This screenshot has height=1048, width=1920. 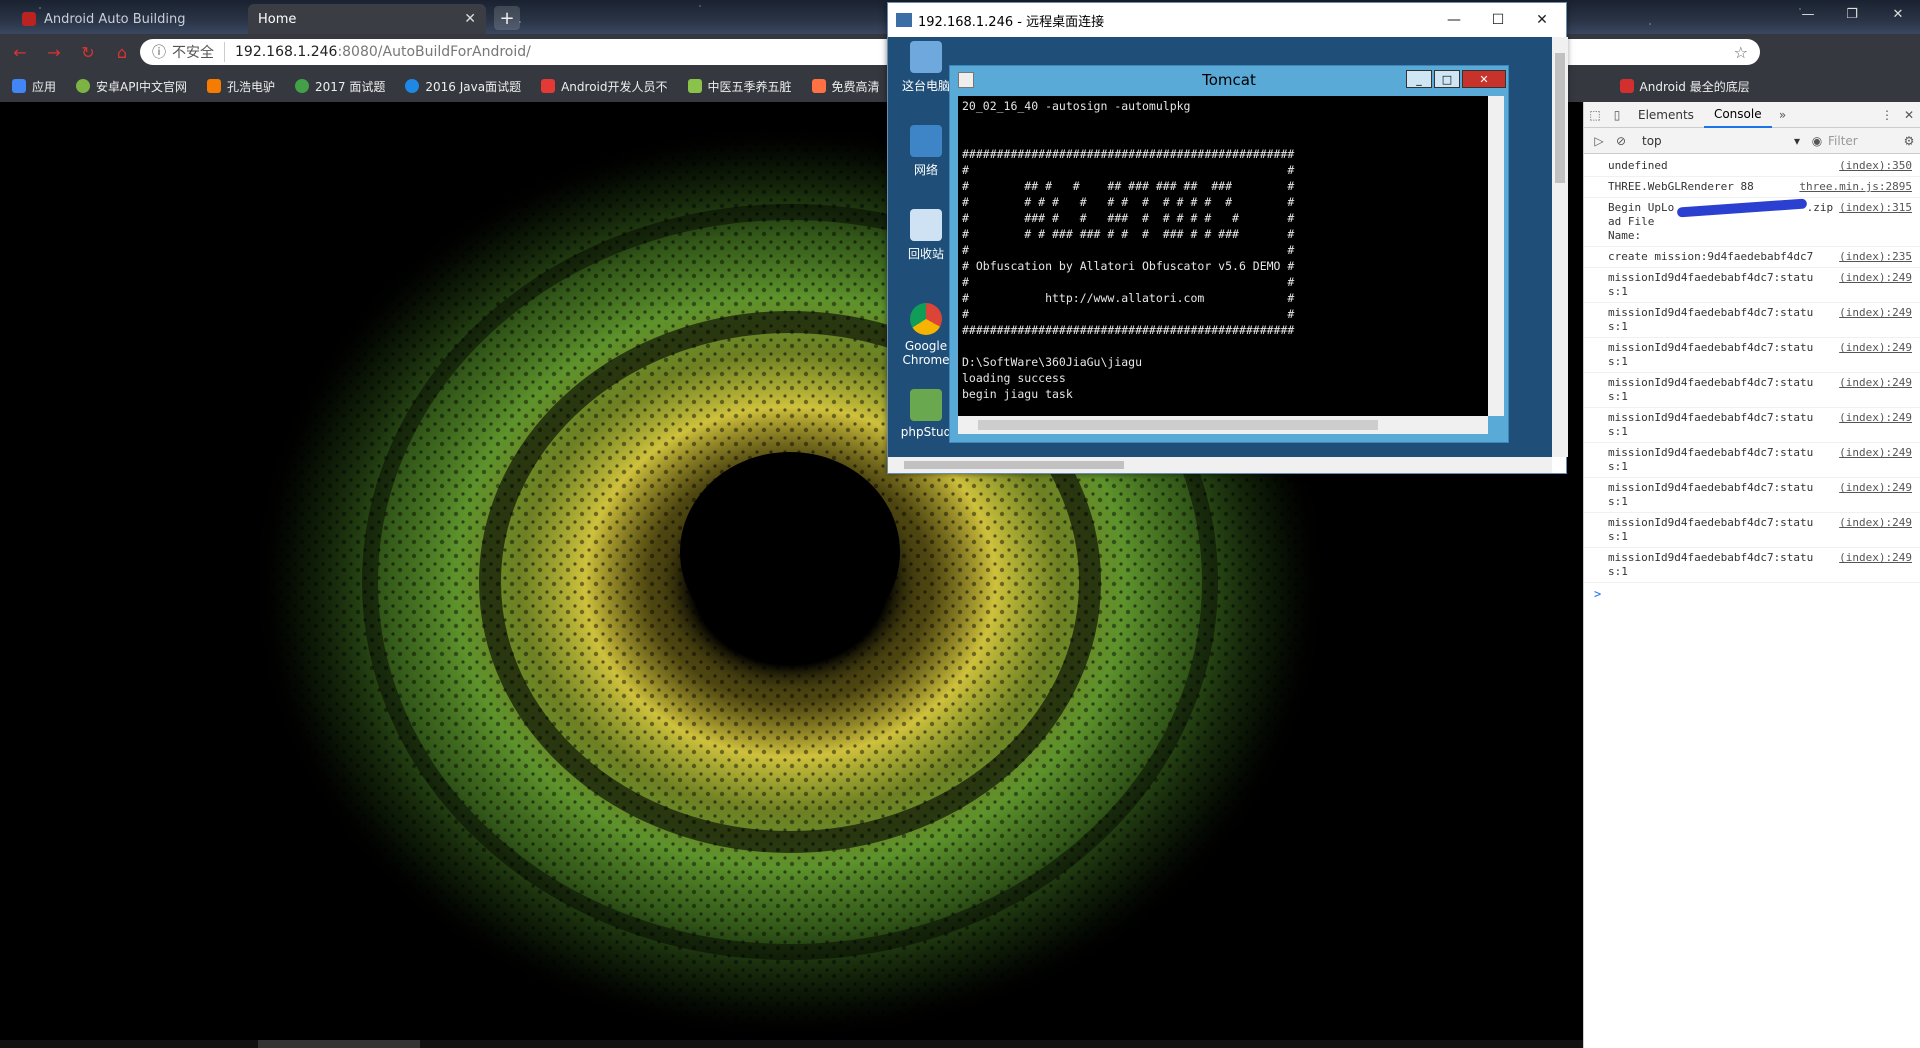 I want to click on tomcat-maximize-button: □, so click(x=1447, y=79).